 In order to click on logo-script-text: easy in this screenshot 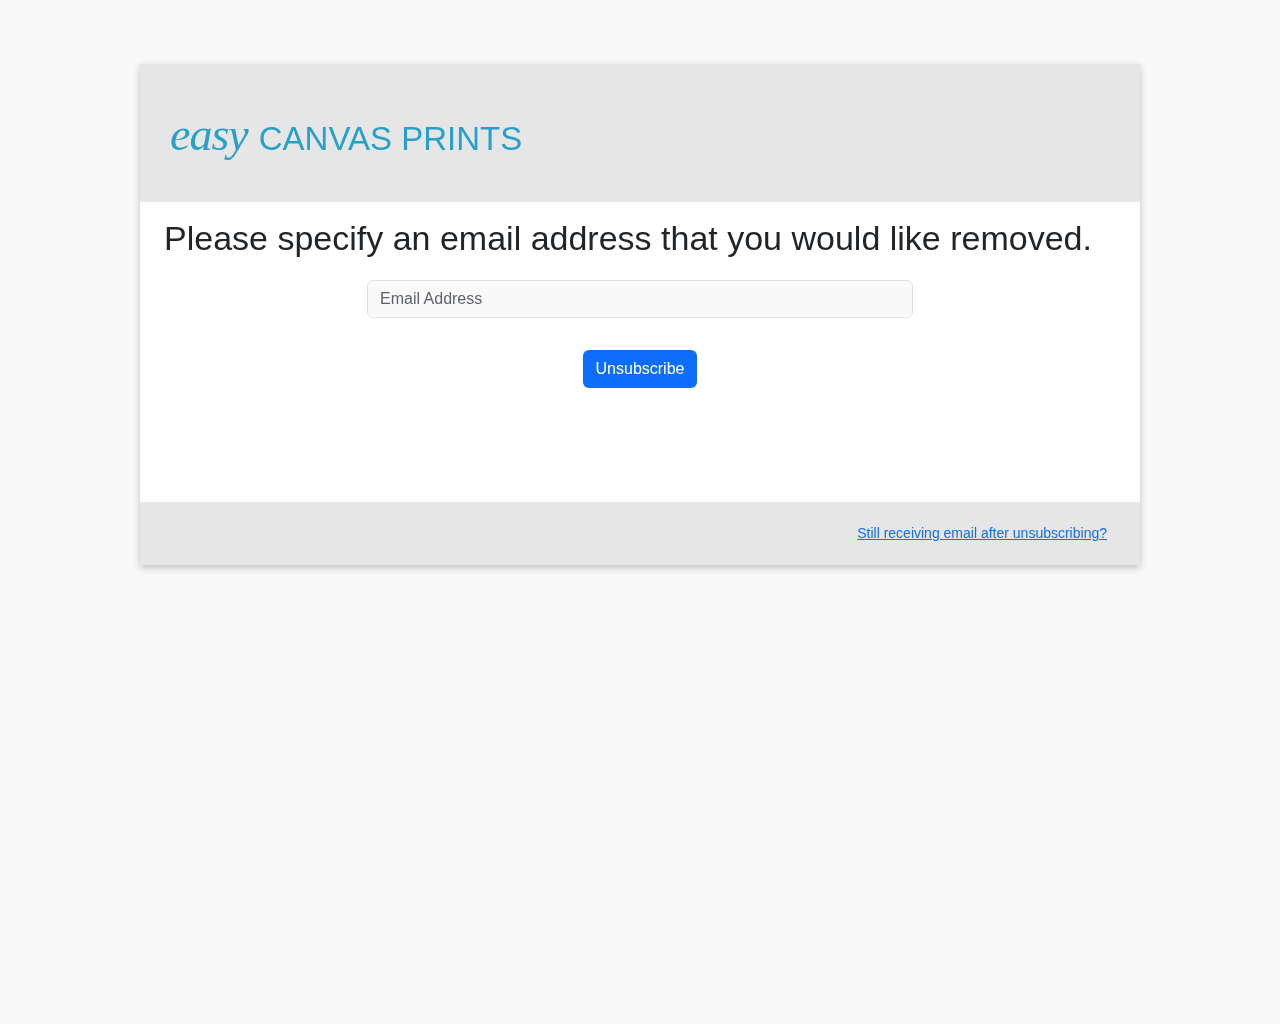, I will do `click(209, 135)`.